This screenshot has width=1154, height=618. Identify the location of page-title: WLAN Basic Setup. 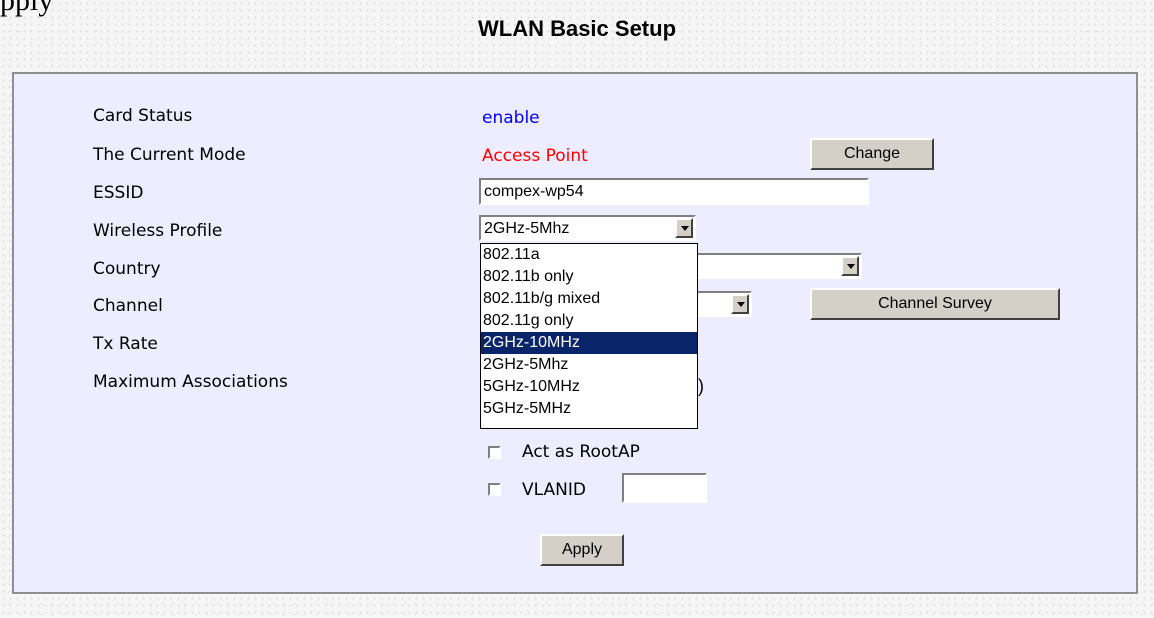
(577, 28).